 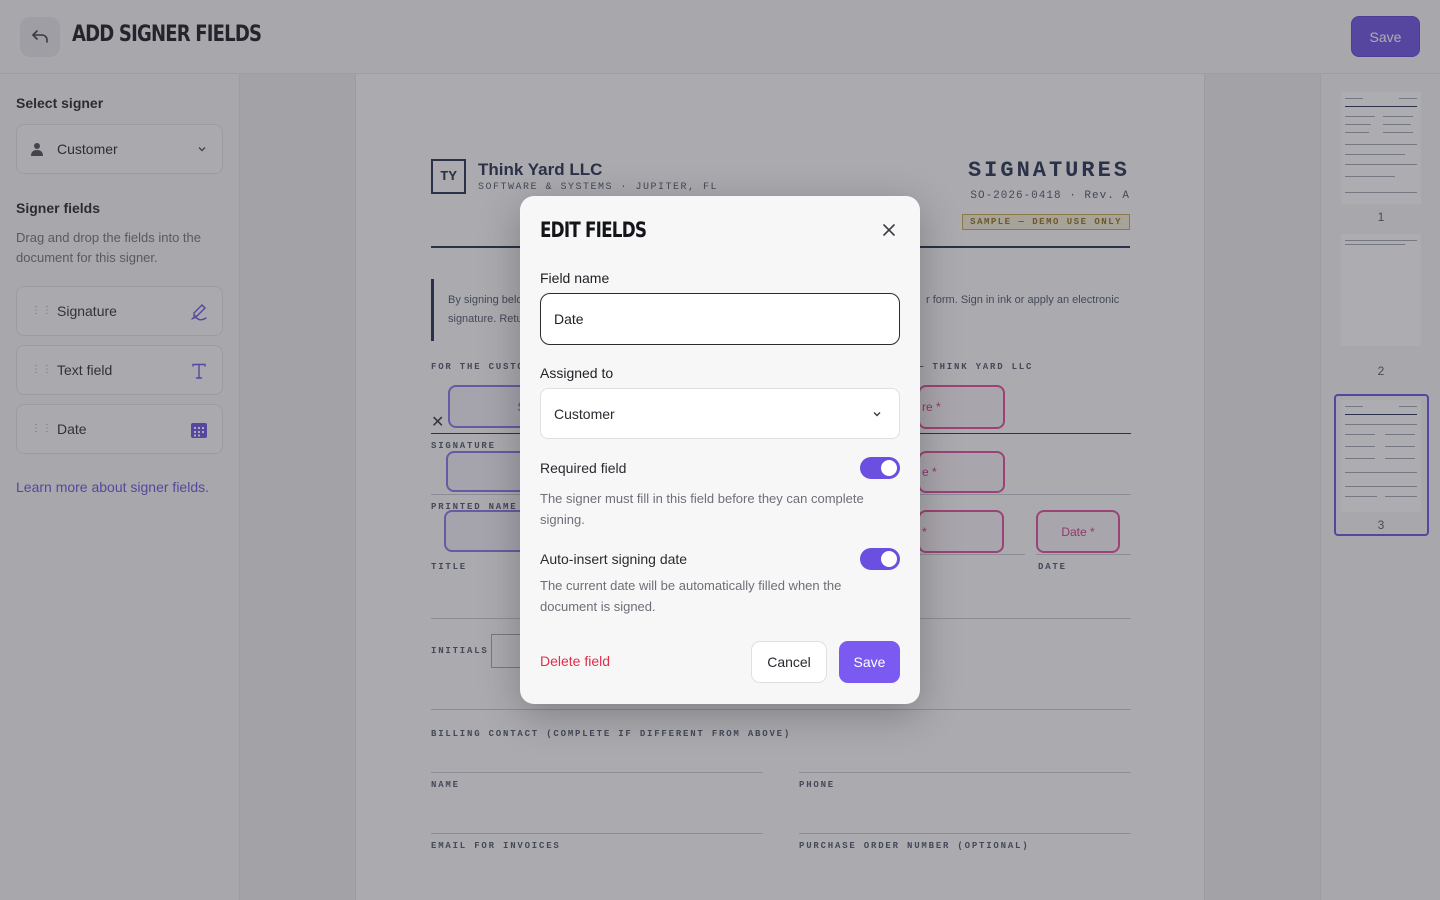 What do you see at coordinates (720, 559) in the screenshot?
I see `auto-date-row: Auto-insert signing date` at bounding box center [720, 559].